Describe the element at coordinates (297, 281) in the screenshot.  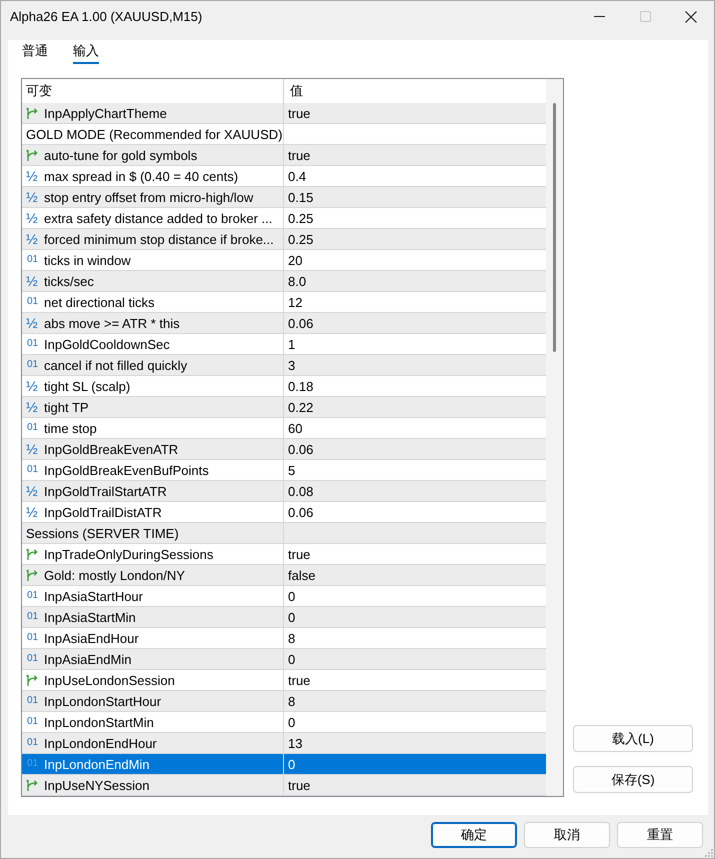
I see `parameter-value: 8.0` at that location.